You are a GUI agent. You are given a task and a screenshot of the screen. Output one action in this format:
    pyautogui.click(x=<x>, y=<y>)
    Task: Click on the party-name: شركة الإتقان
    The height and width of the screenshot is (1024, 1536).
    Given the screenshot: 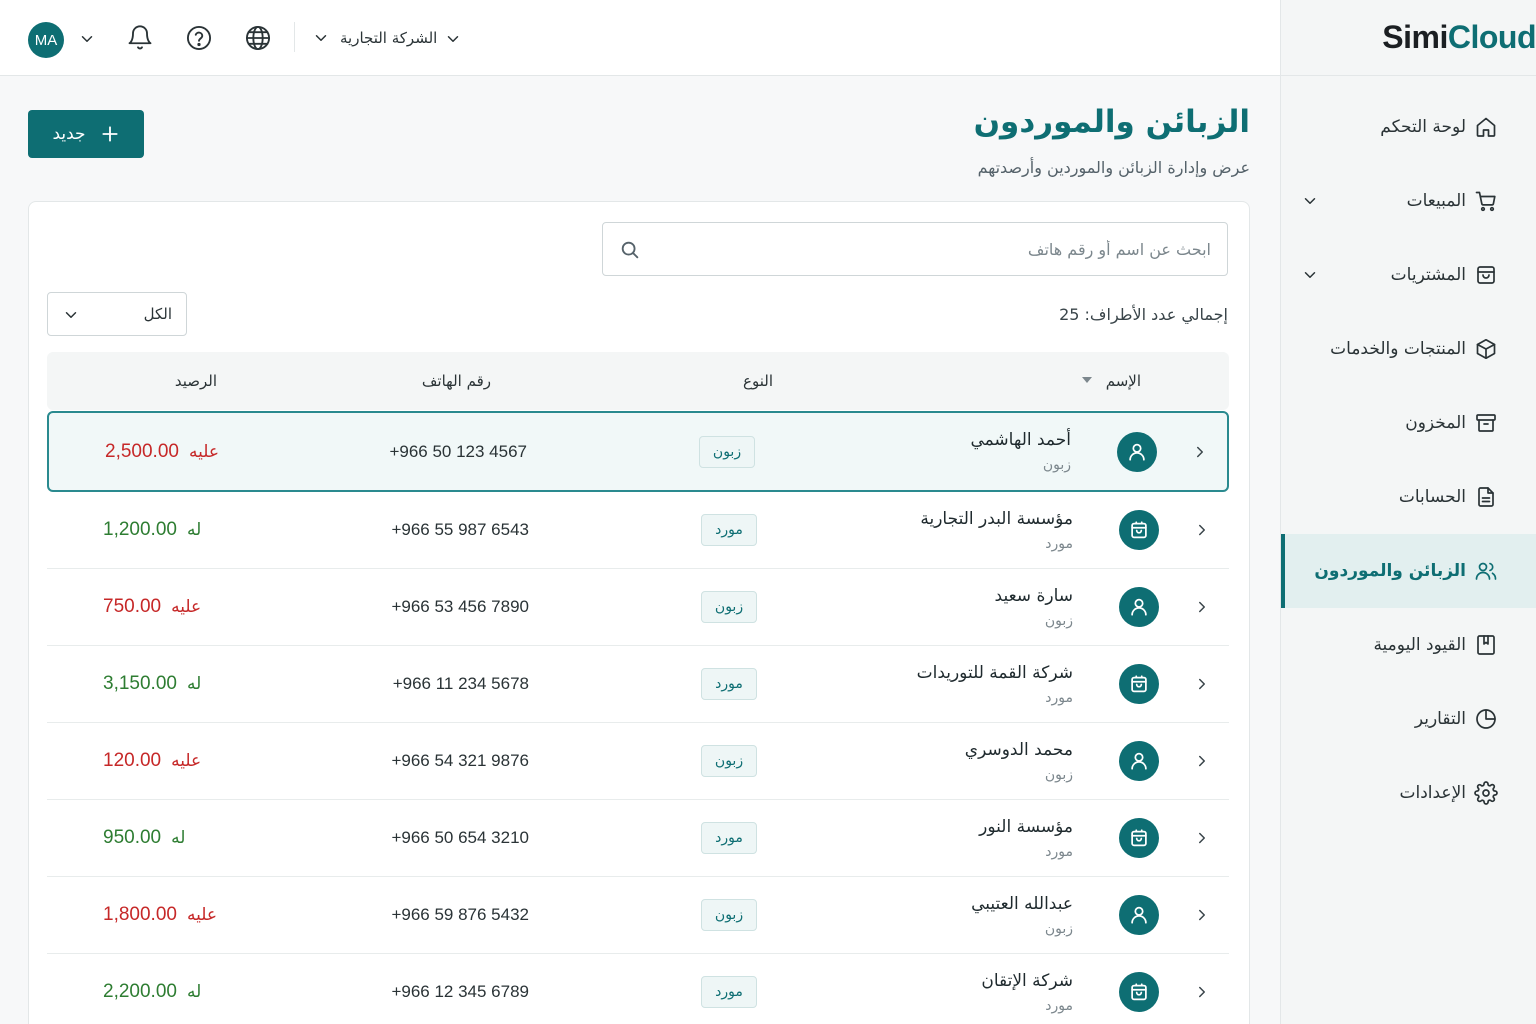 What is the action you would take?
    pyautogui.click(x=1027, y=981)
    